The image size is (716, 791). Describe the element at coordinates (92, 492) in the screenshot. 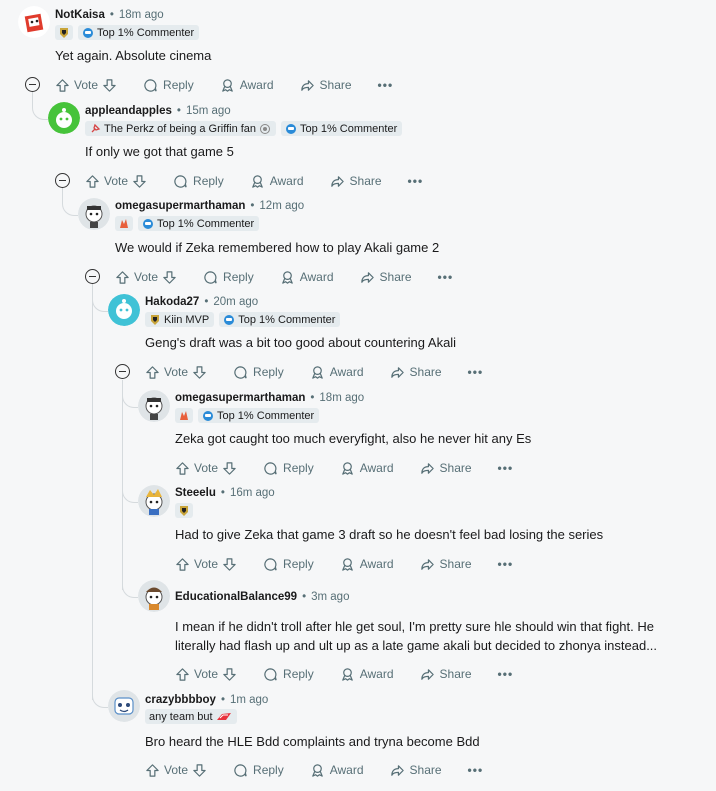

I see `thread-line` at that location.